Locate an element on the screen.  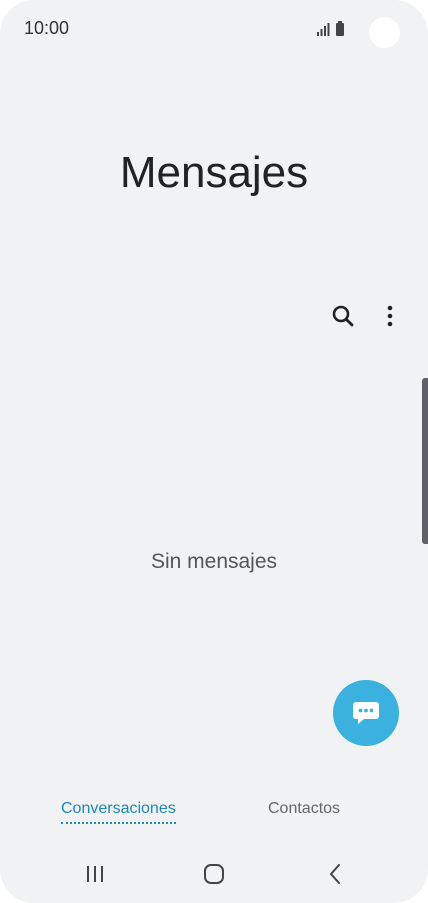
back-button is located at coordinates (335, 874).